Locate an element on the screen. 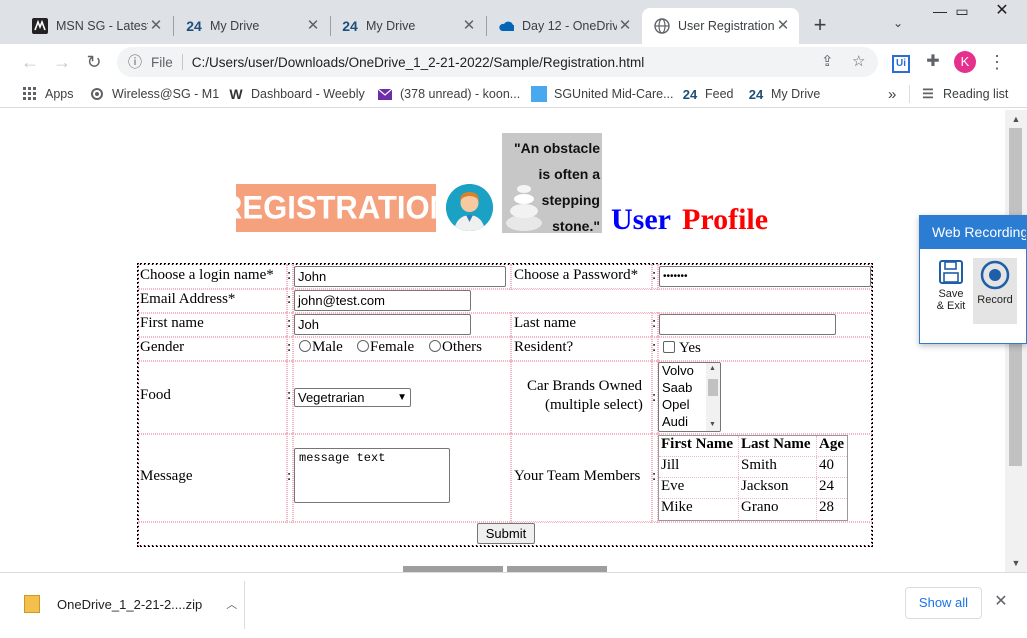 The height and width of the screenshot is (638, 1027). resident-checkbox-yes: Yes is located at coordinates (682, 348).